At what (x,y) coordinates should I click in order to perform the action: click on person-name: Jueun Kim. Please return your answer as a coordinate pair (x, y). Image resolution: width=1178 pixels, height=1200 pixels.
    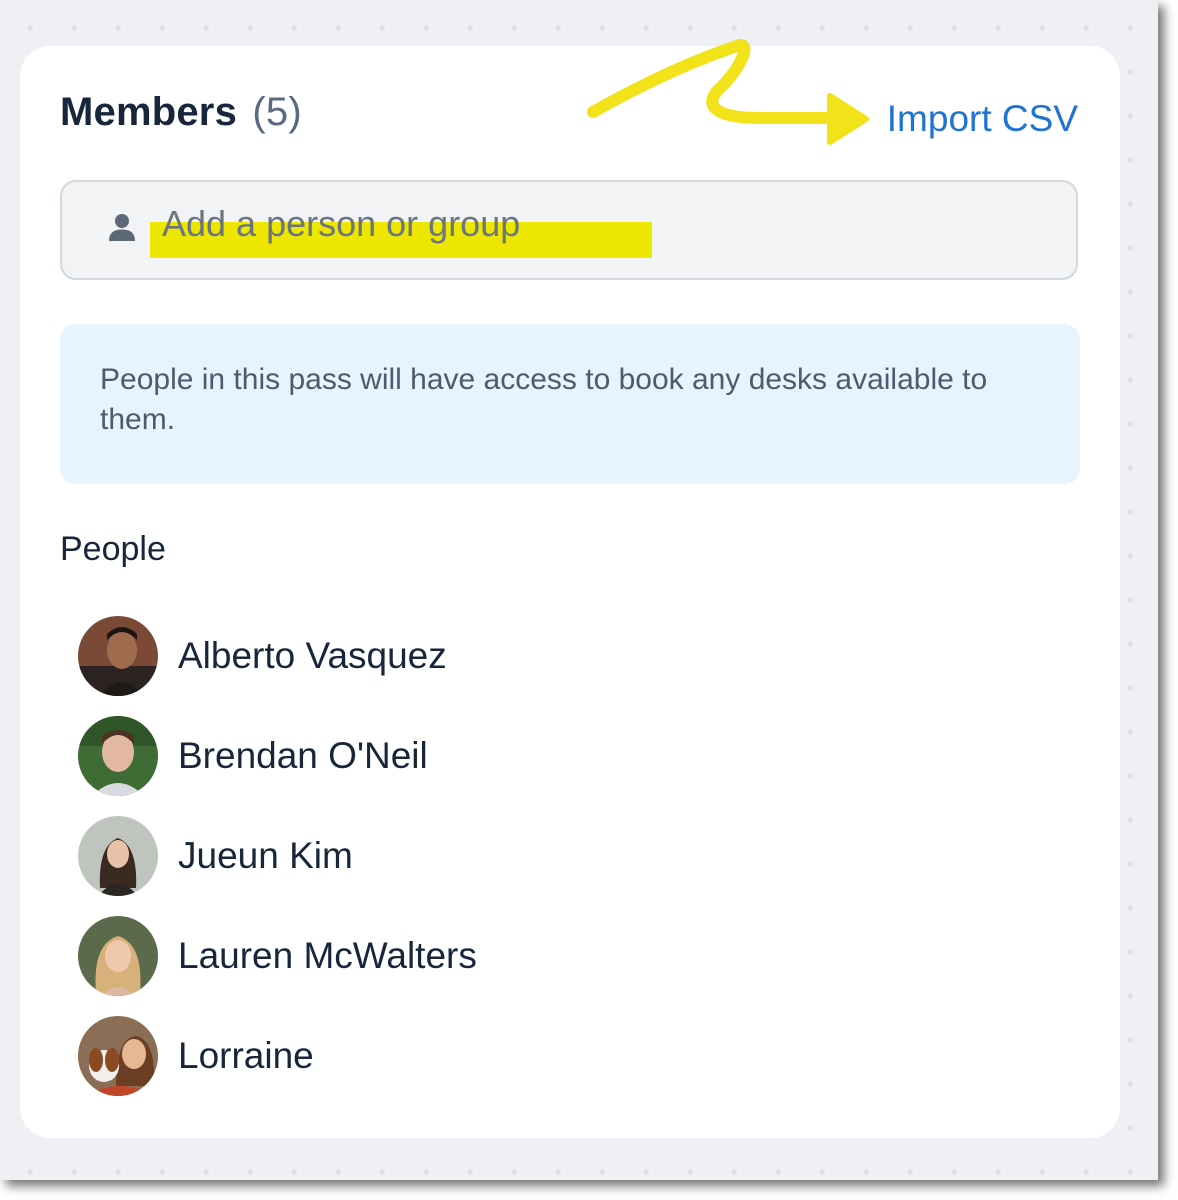
    Looking at the image, I should click on (265, 855).